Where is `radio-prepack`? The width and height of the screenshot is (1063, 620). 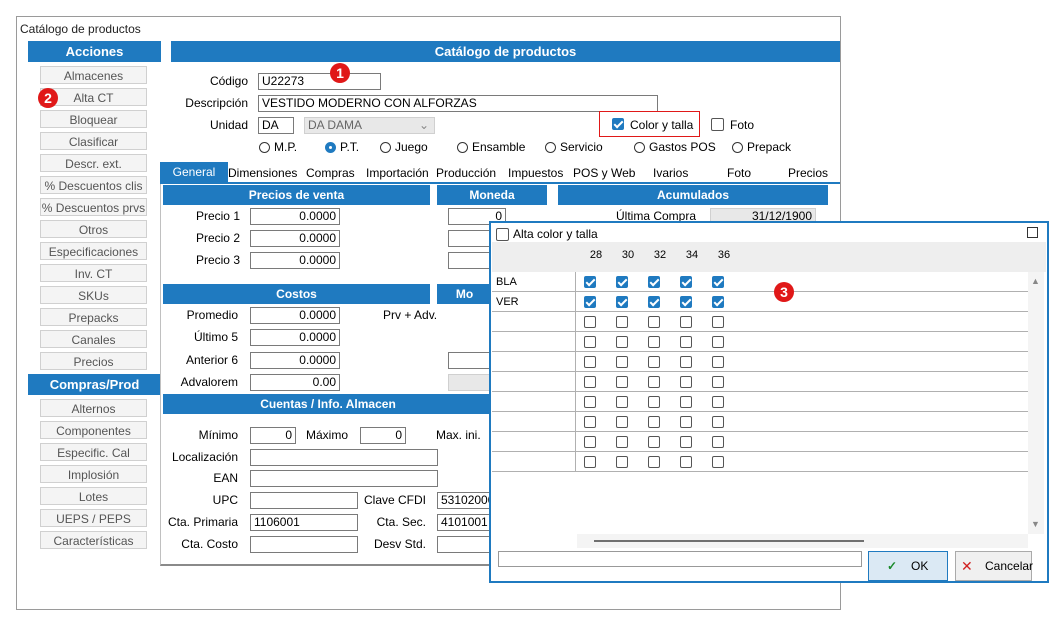
radio-prepack is located at coordinates (737, 147).